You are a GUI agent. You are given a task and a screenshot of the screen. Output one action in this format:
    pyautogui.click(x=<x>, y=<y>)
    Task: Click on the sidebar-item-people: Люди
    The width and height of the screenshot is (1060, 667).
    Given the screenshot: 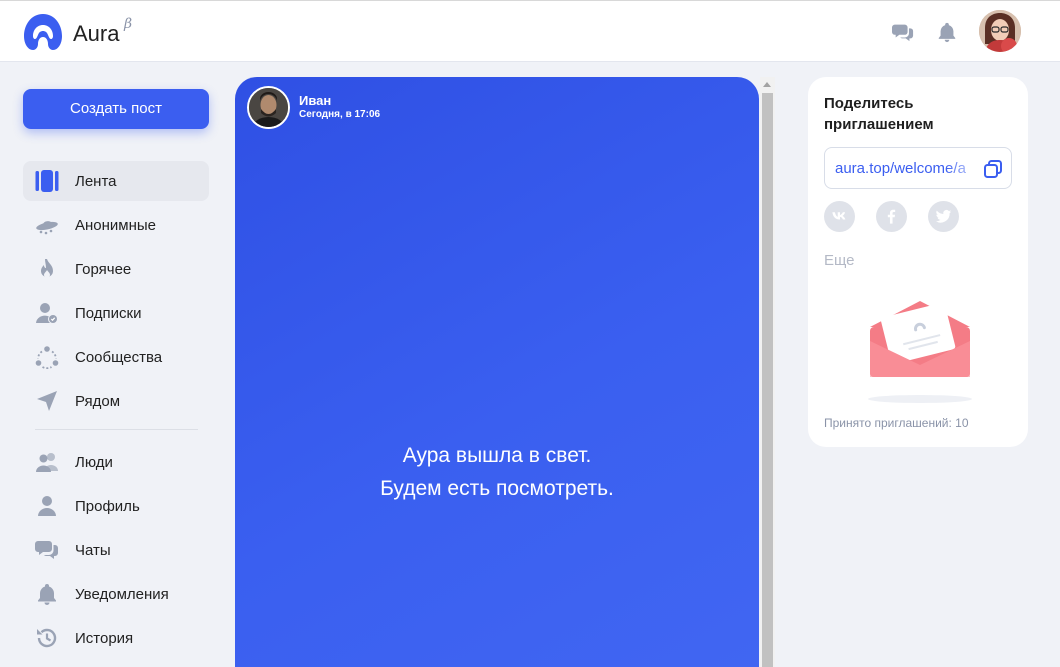 What is the action you would take?
    pyautogui.click(x=116, y=462)
    